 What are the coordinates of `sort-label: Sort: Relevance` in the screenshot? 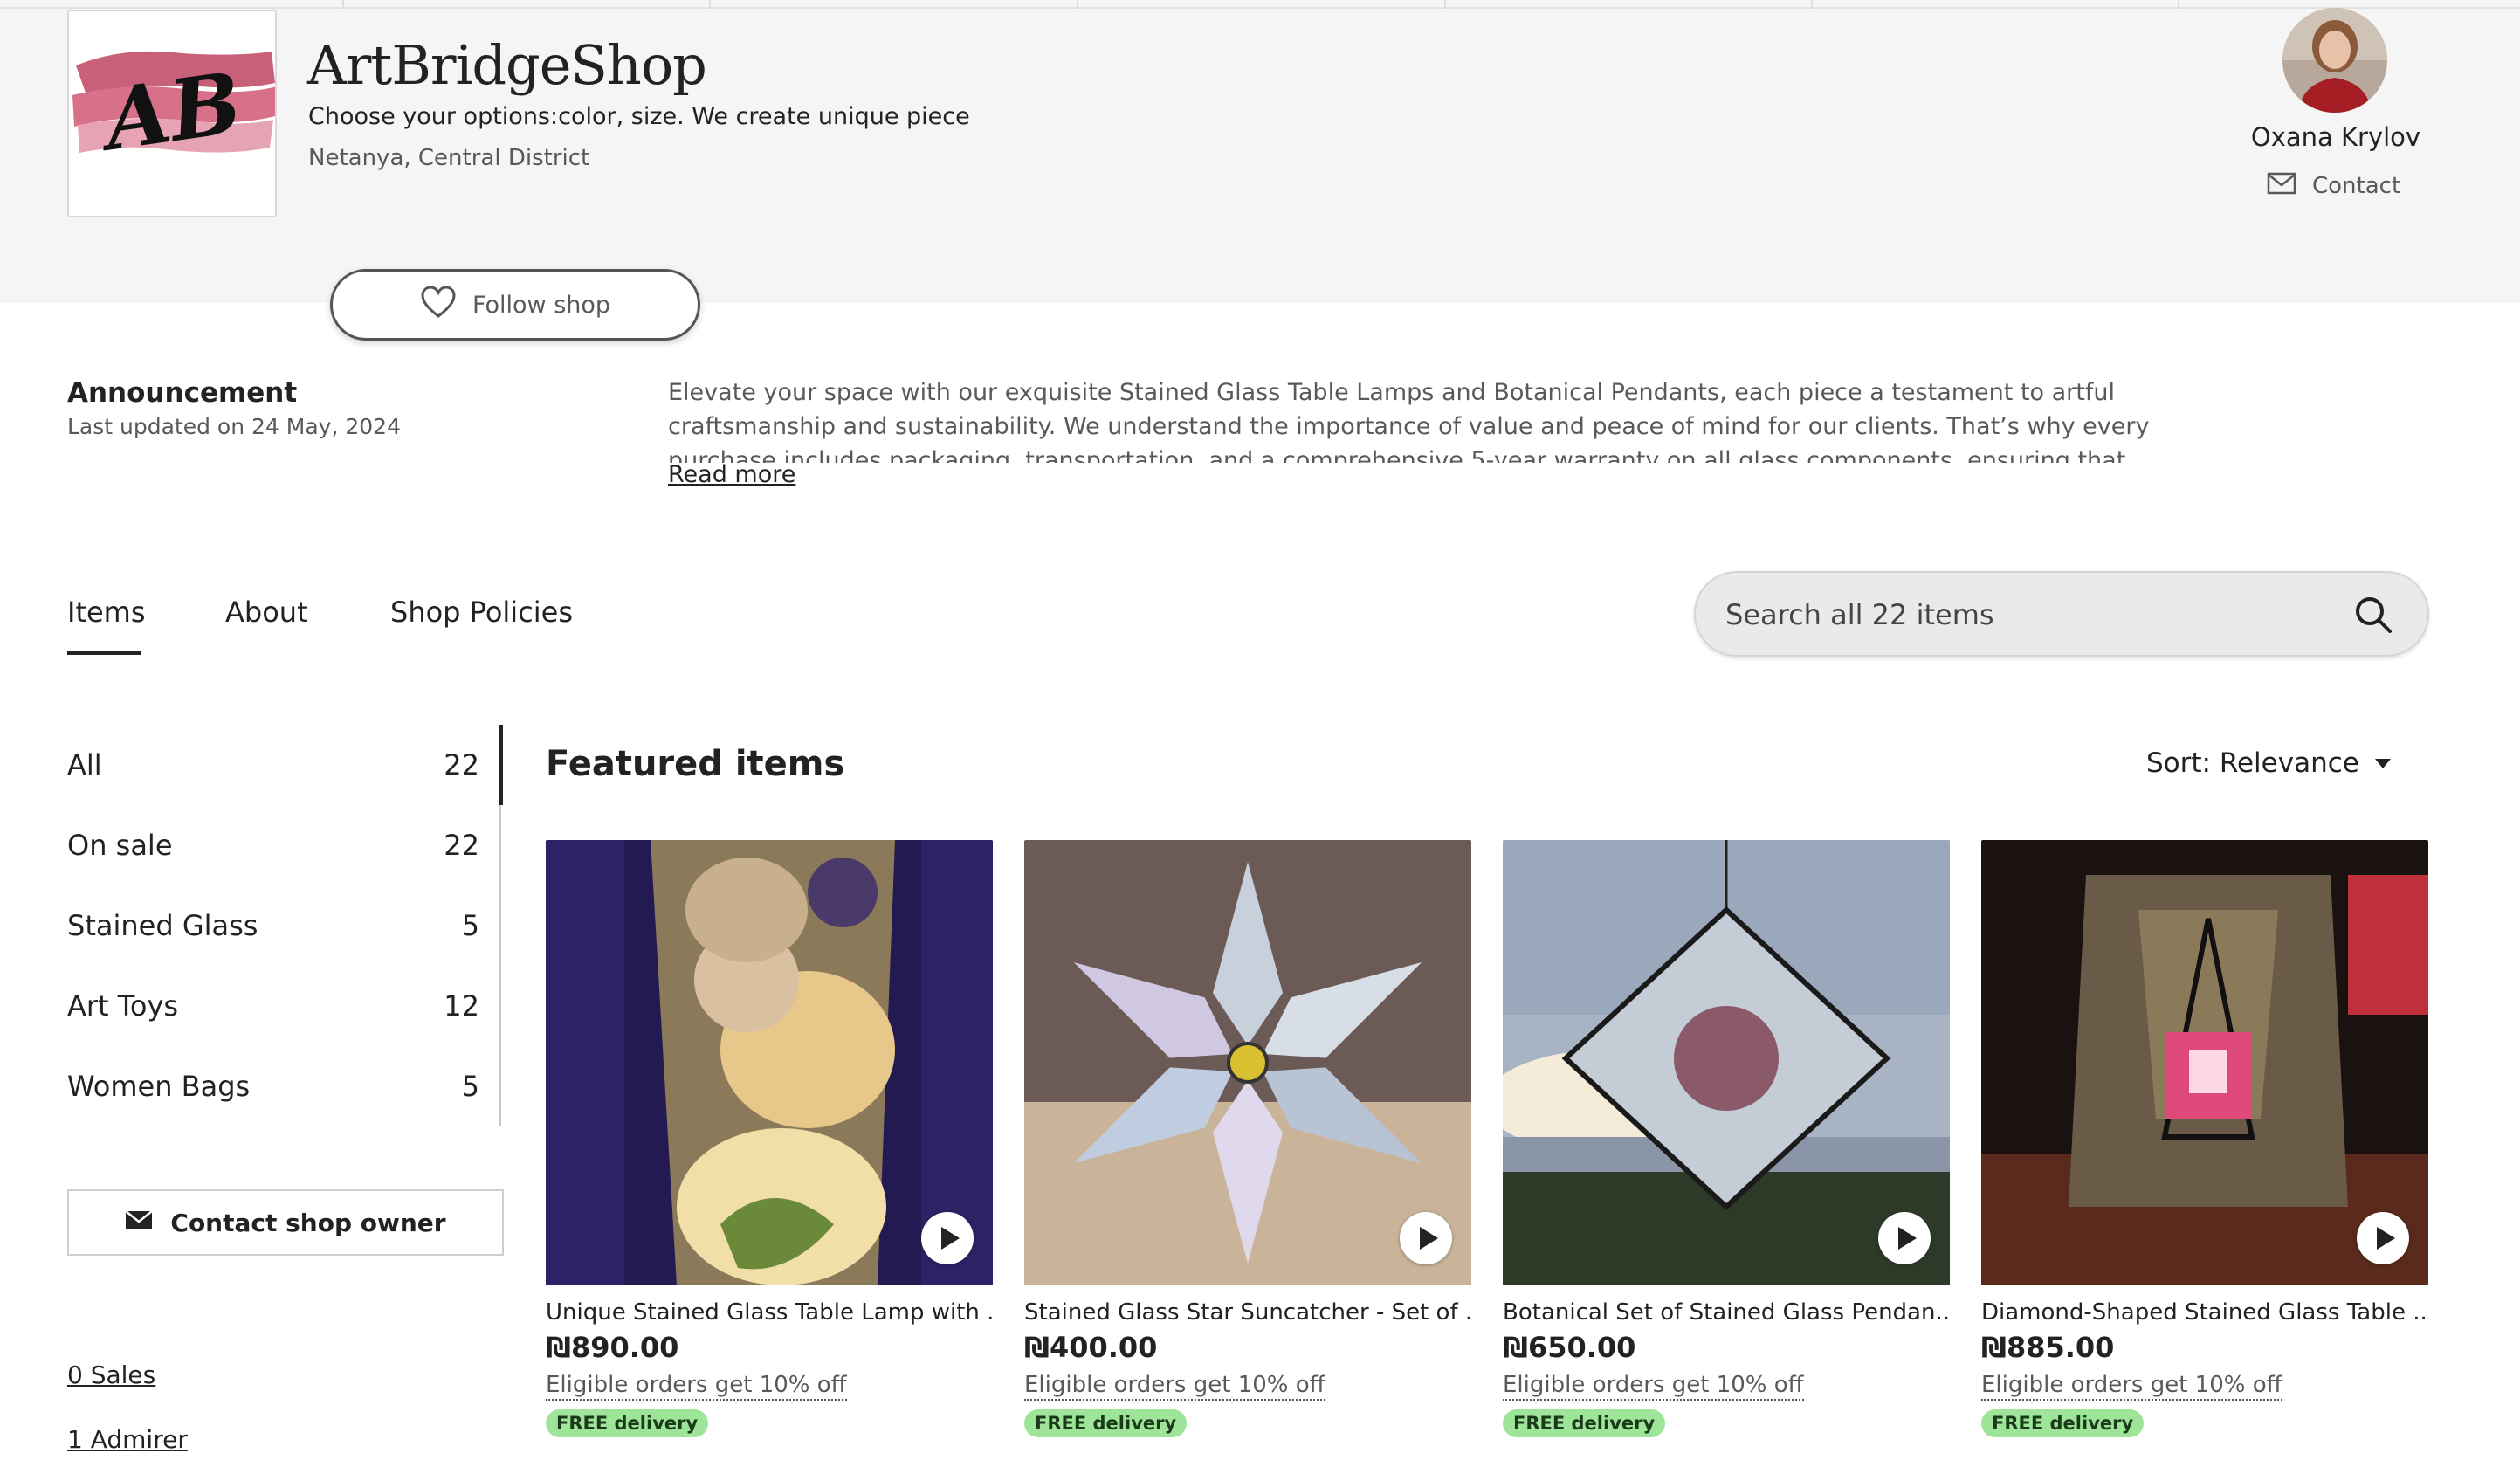 It's located at (2252, 763).